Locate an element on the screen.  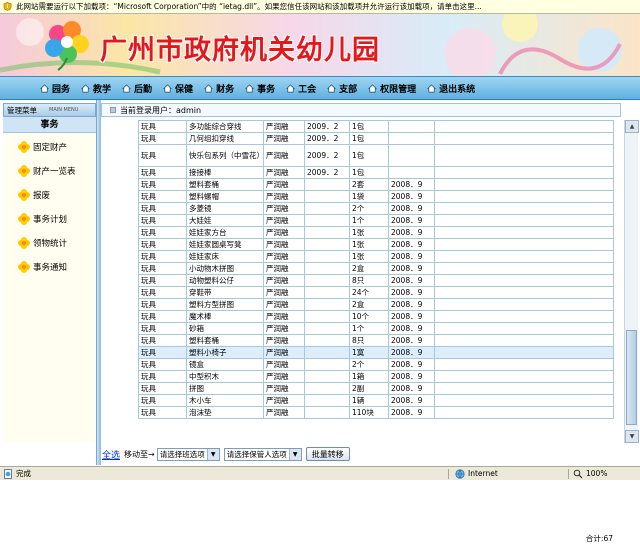
keeper-select: 请选择保管人选项 ▼ is located at coordinates (262, 454).